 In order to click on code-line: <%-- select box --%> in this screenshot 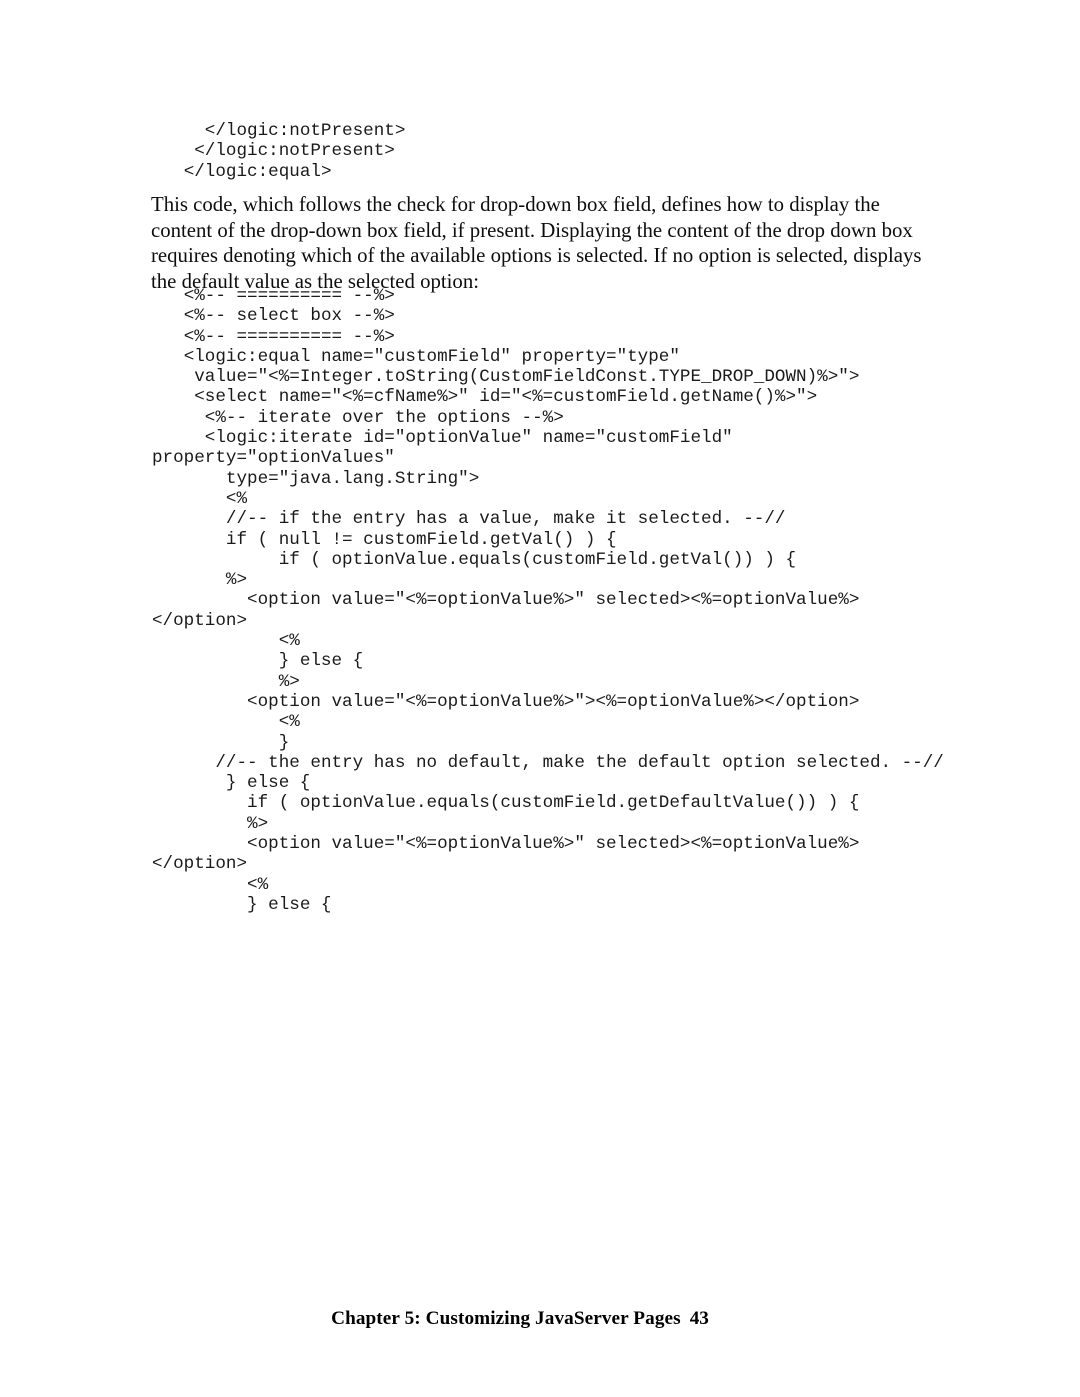, I will do `click(273, 316)`.